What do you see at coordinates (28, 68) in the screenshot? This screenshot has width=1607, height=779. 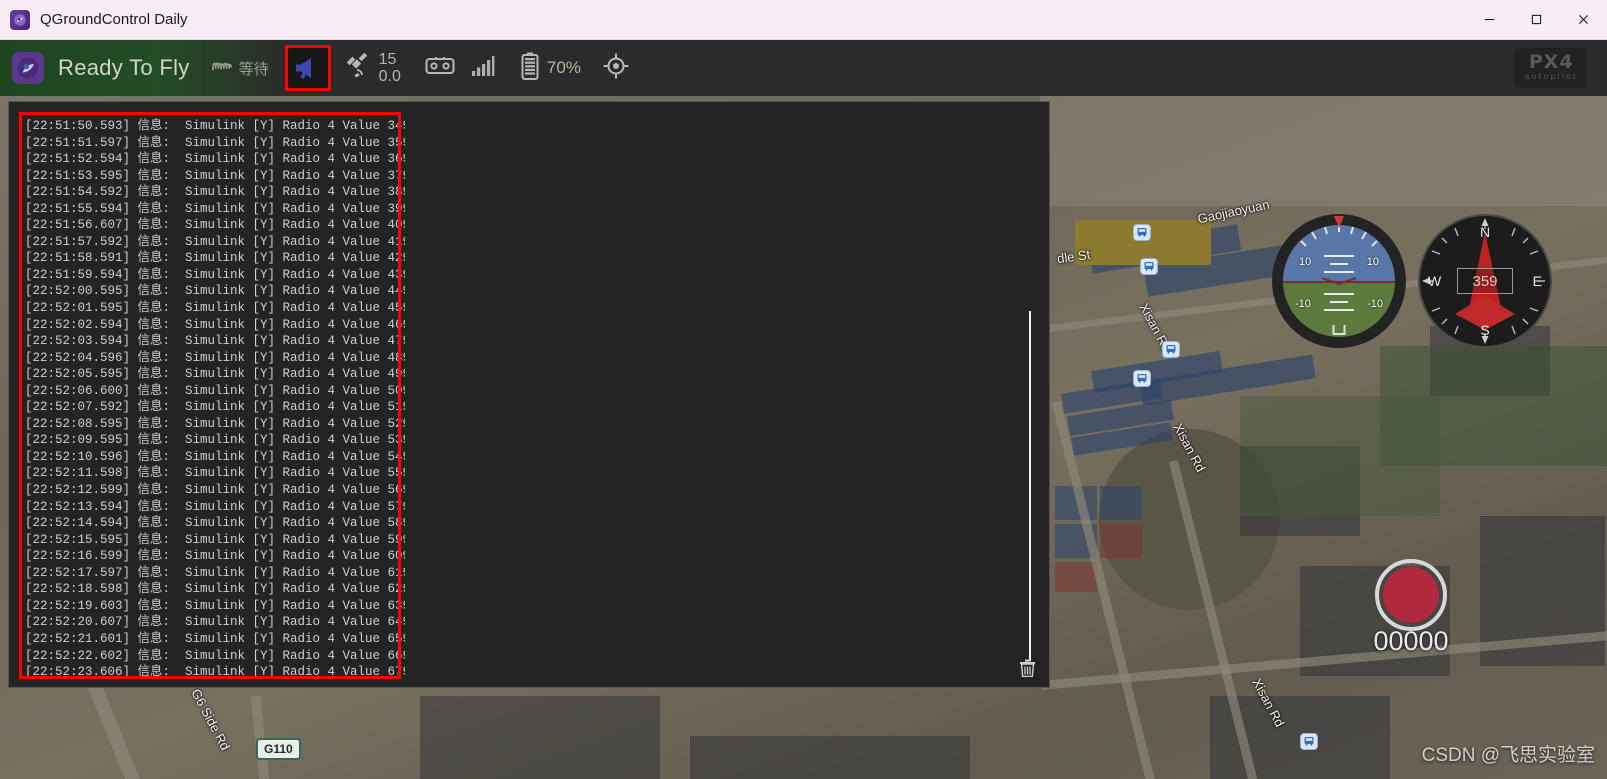 I see `qgc-vehicle-icon` at bounding box center [28, 68].